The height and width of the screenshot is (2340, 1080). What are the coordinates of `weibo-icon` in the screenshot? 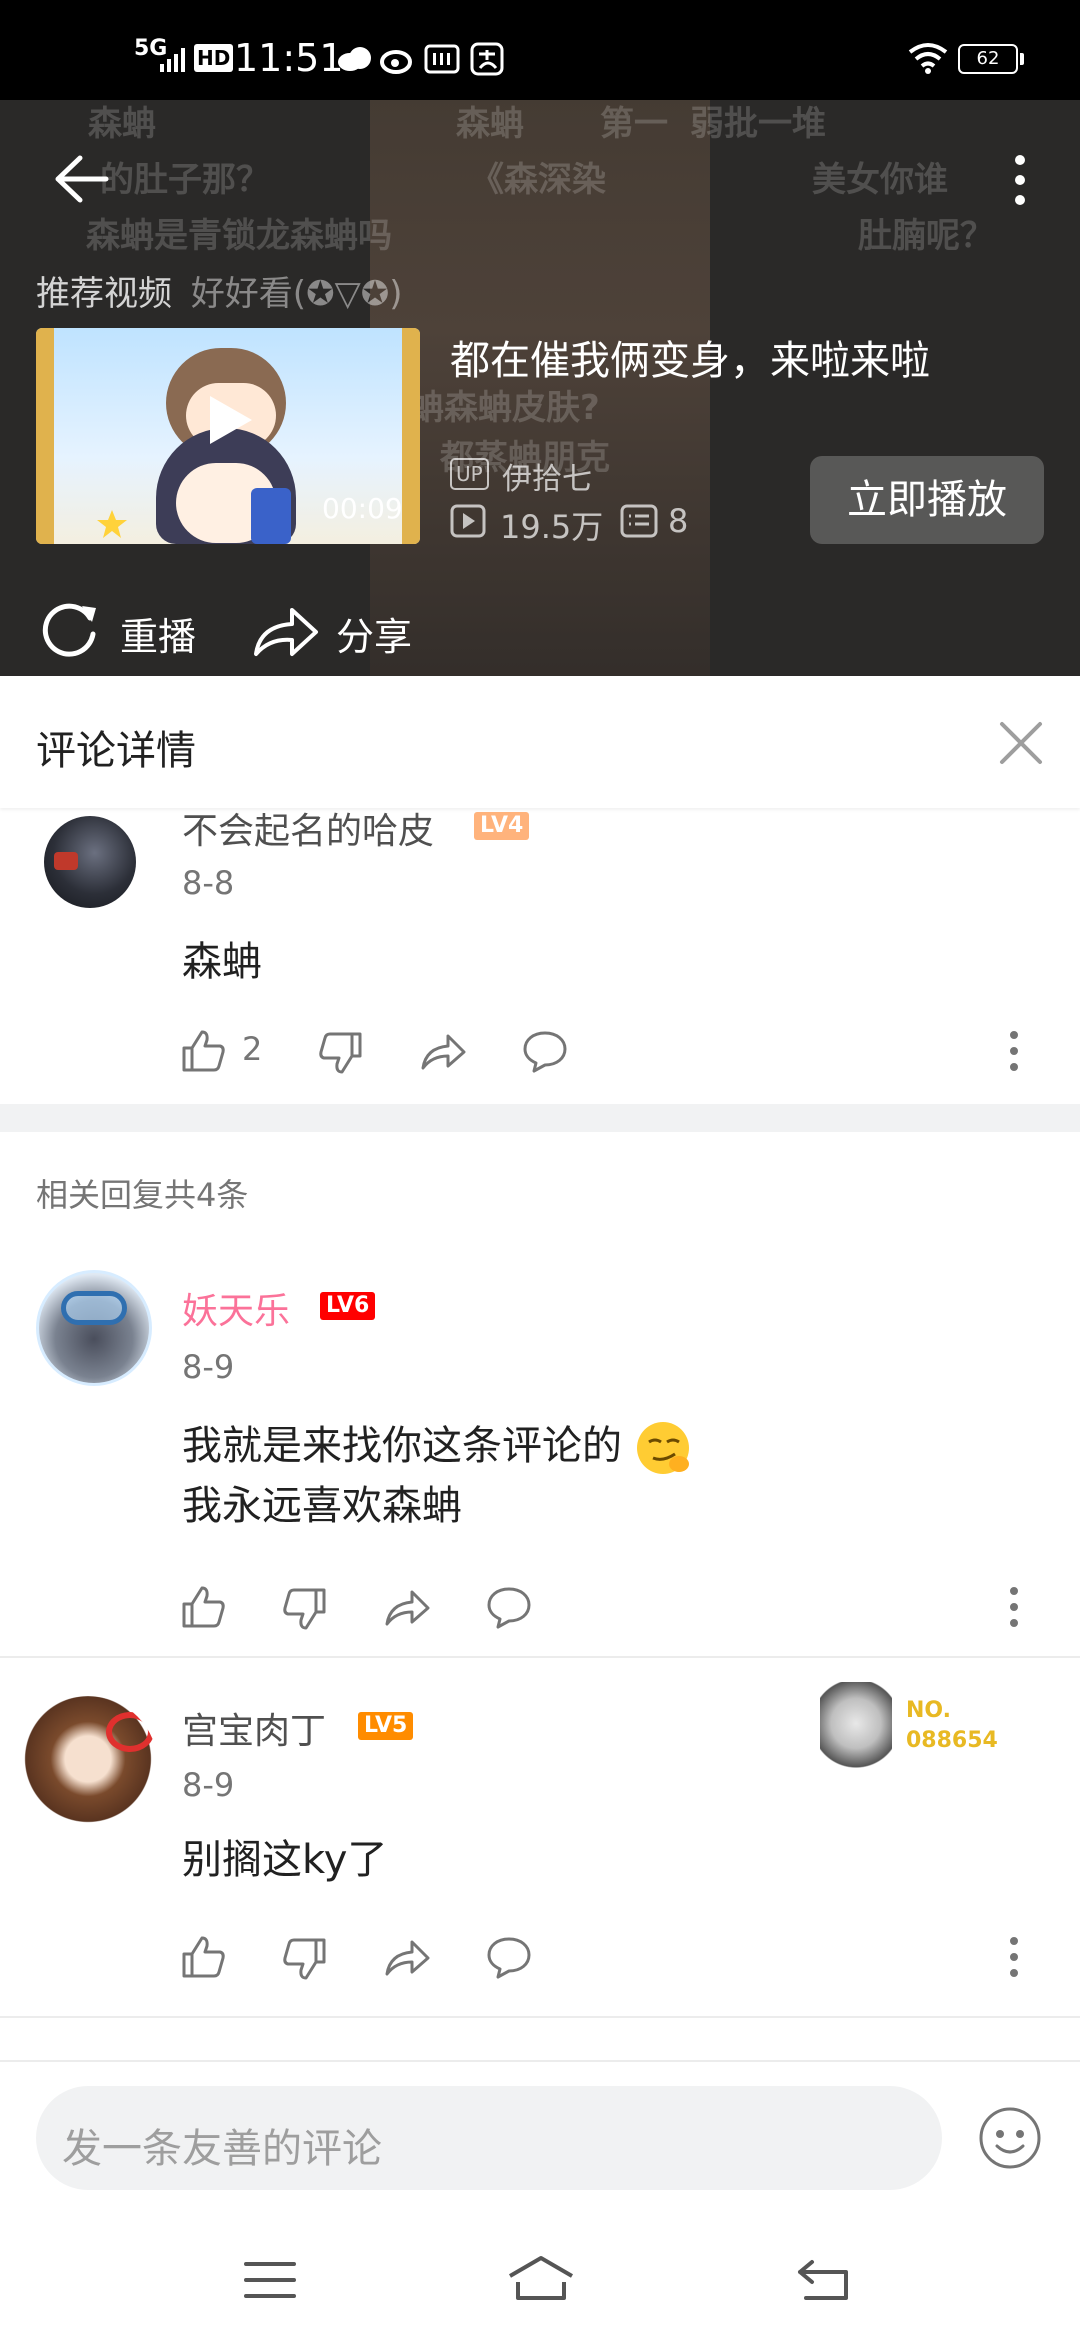 It's located at (396, 62).